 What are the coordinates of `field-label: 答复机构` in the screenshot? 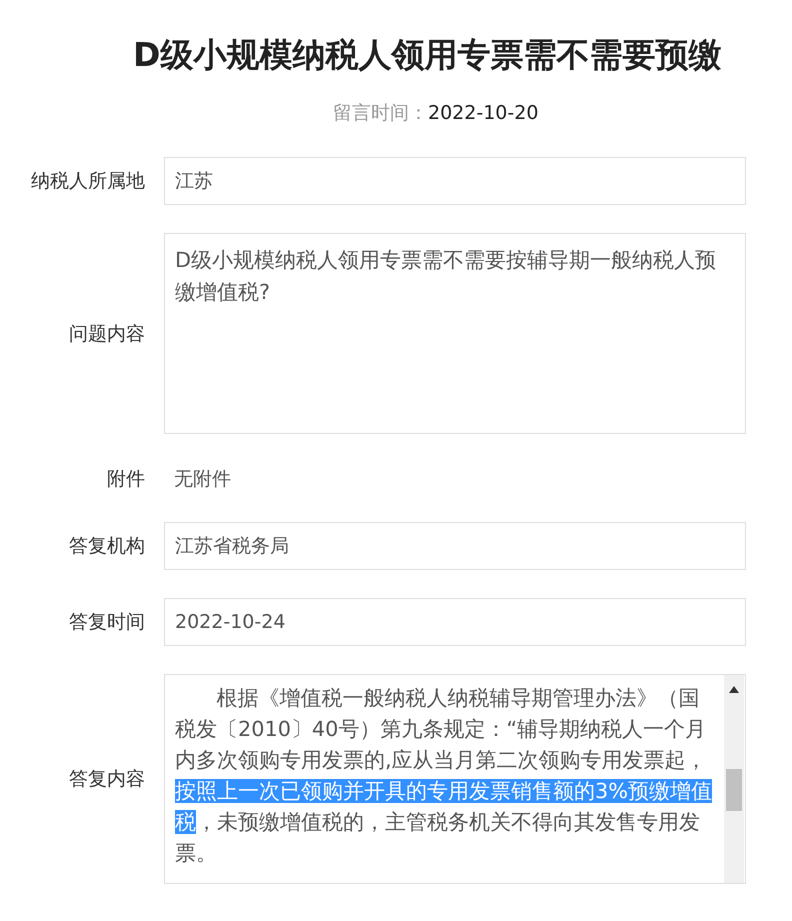 It's located at (106, 546).